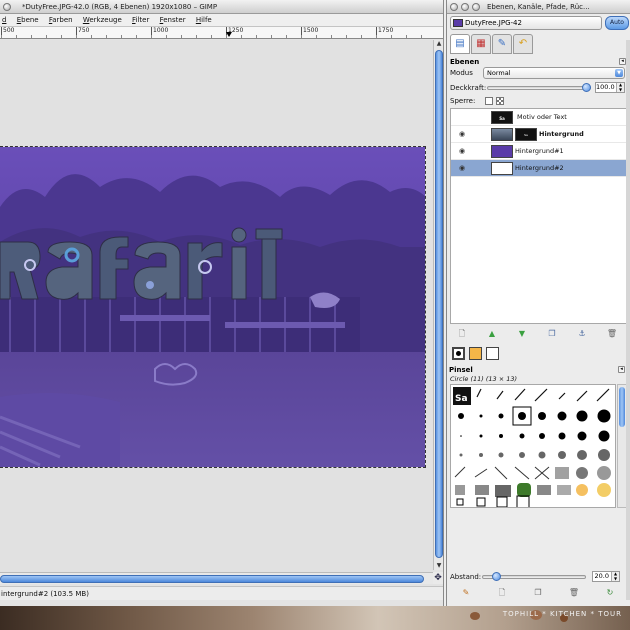 Image resolution: width=630 pixels, height=630 pixels. I want to click on new-layer-icon: 🗋, so click(462, 334).